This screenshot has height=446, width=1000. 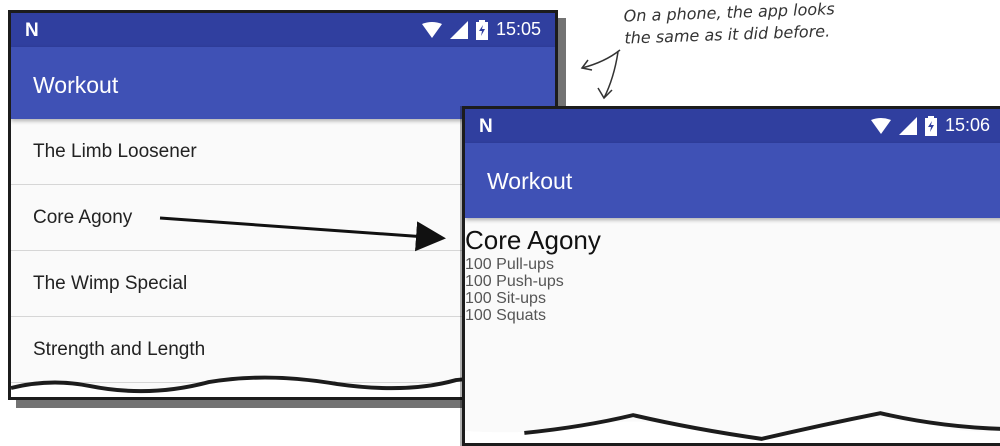 I want to click on status-bar: N 15:06, so click(x=732, y=126).